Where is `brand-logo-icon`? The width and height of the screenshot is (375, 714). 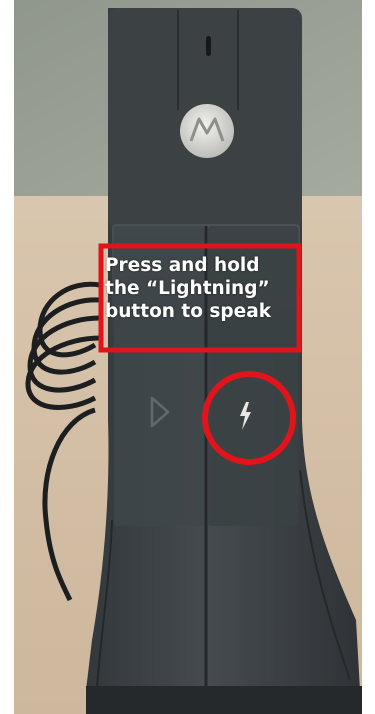
brand-logo-icon is located at coordinates (207, 131).